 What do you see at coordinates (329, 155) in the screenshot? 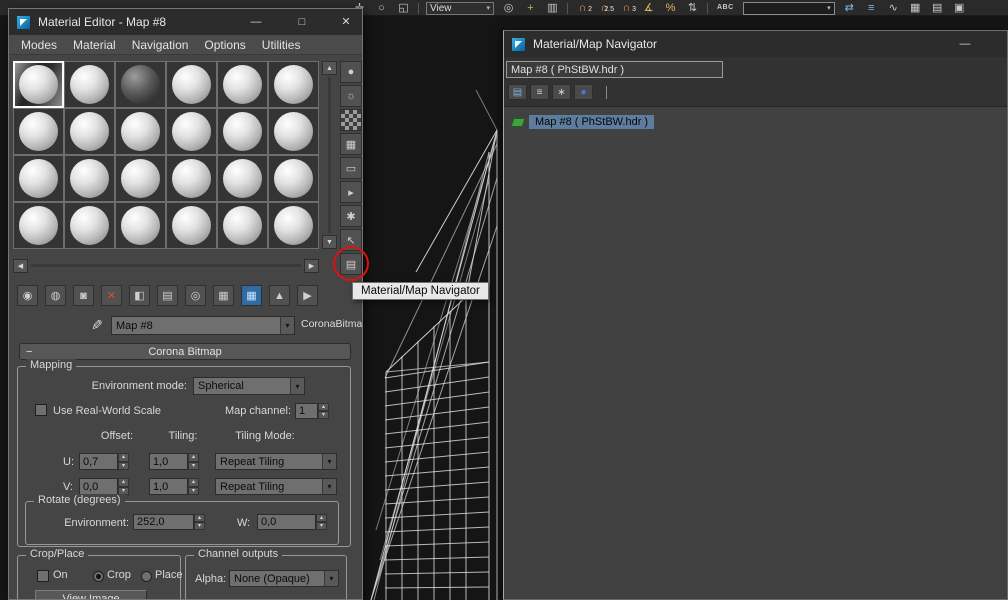
I see `vertical-scroll-track` at bounding box center [329, 155].